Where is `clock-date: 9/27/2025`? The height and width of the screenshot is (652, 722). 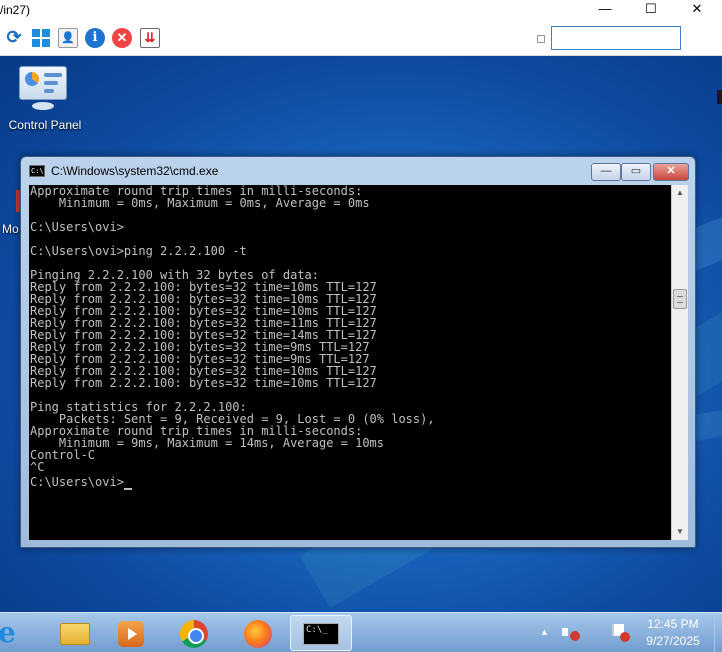
clock-date: 9/27/2025 is located at coordinates (673, 641).